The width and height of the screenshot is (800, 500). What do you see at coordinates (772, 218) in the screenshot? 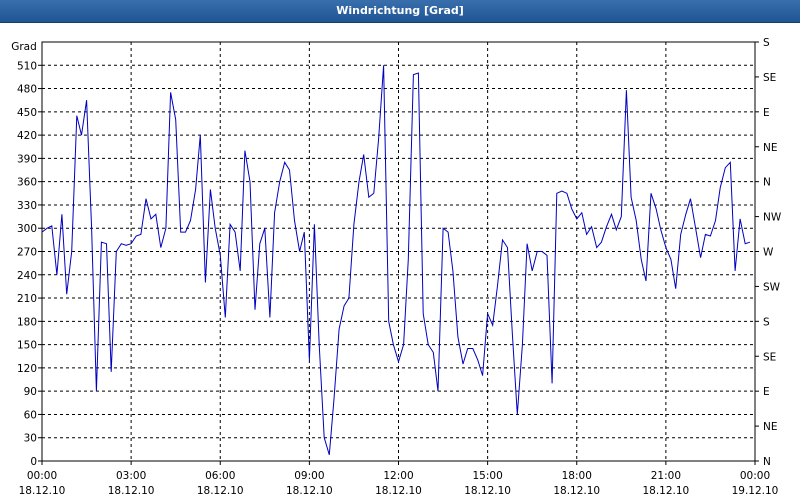
I see `right-tick-label: NW` at bounding box center [772, 218].